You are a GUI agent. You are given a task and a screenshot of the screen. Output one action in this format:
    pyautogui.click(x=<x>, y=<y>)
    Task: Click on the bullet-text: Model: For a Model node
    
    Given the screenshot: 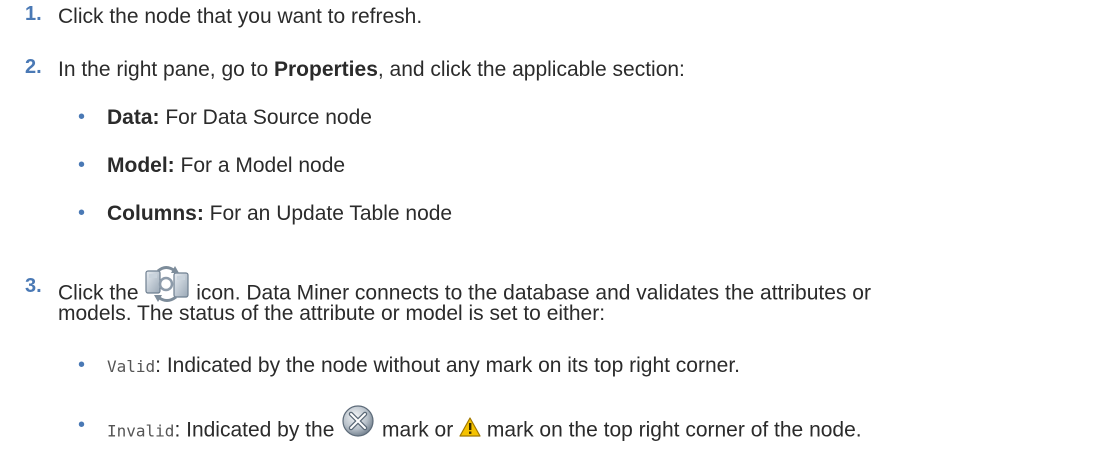 What is the action you would take?
    pyautogui.click(x=226, y=166)
    